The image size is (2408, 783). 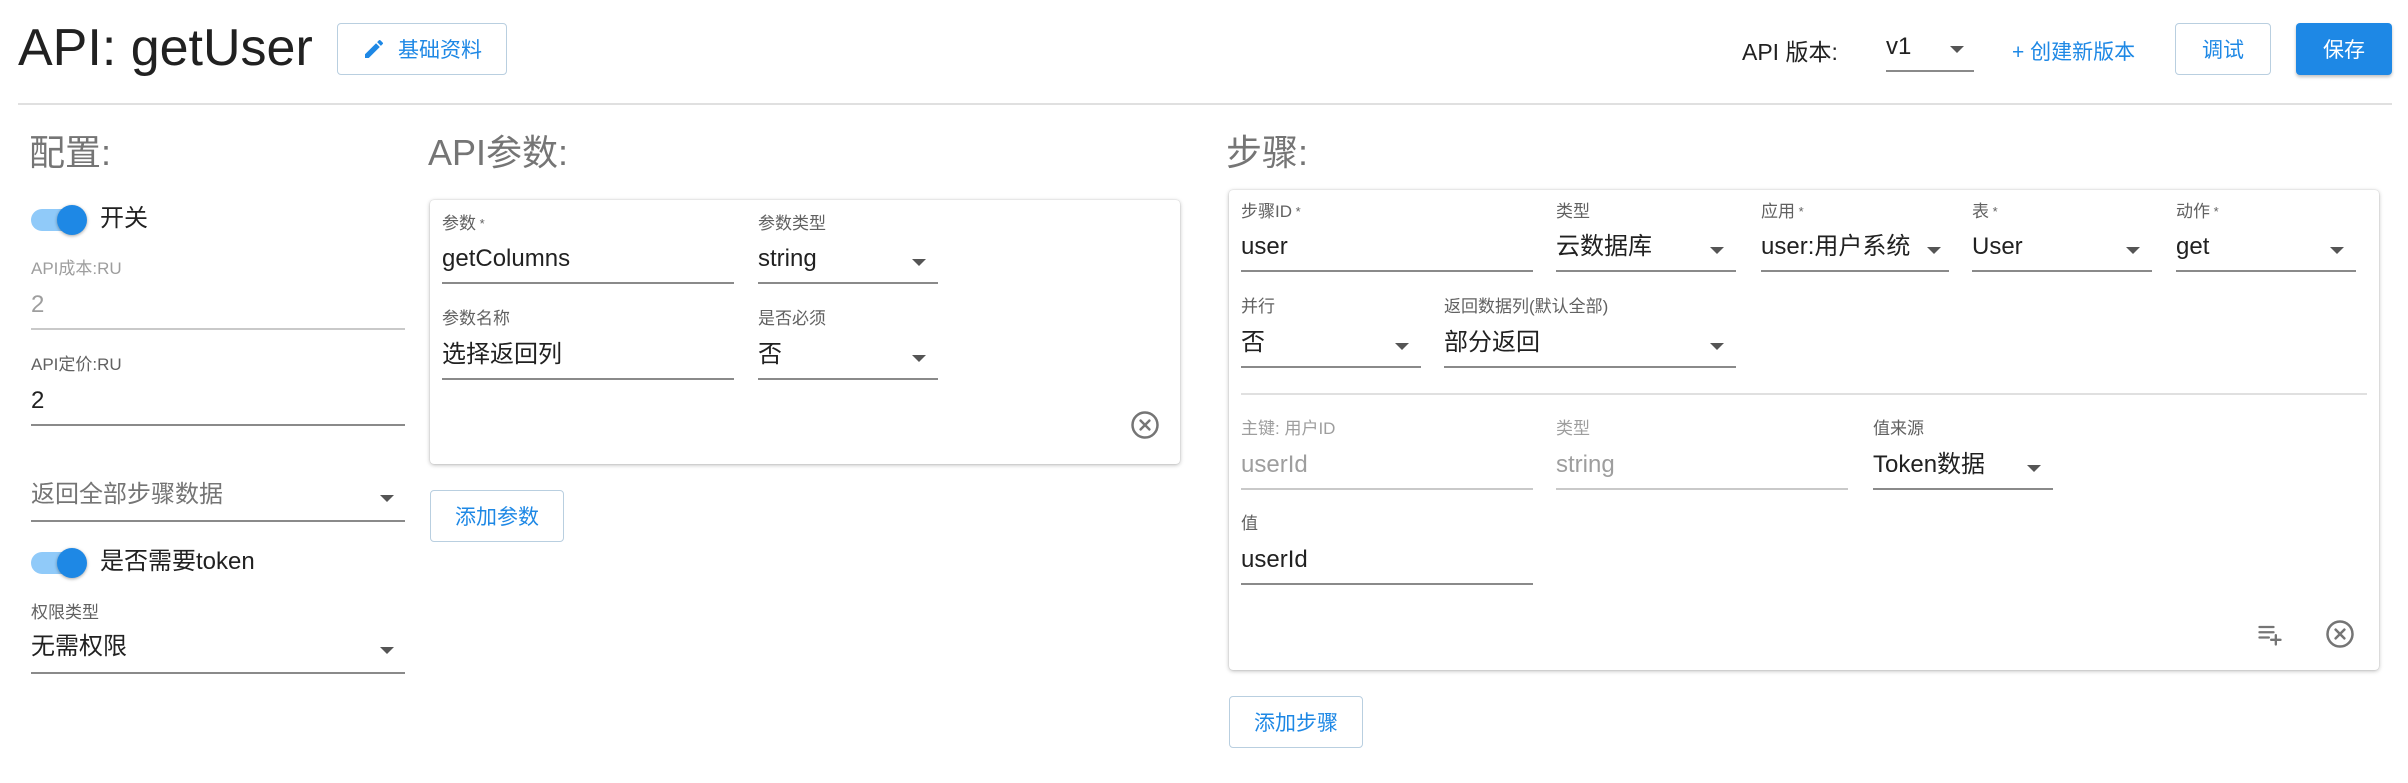 I want to click on param-required-value: 否, so click(x=770, y=354).